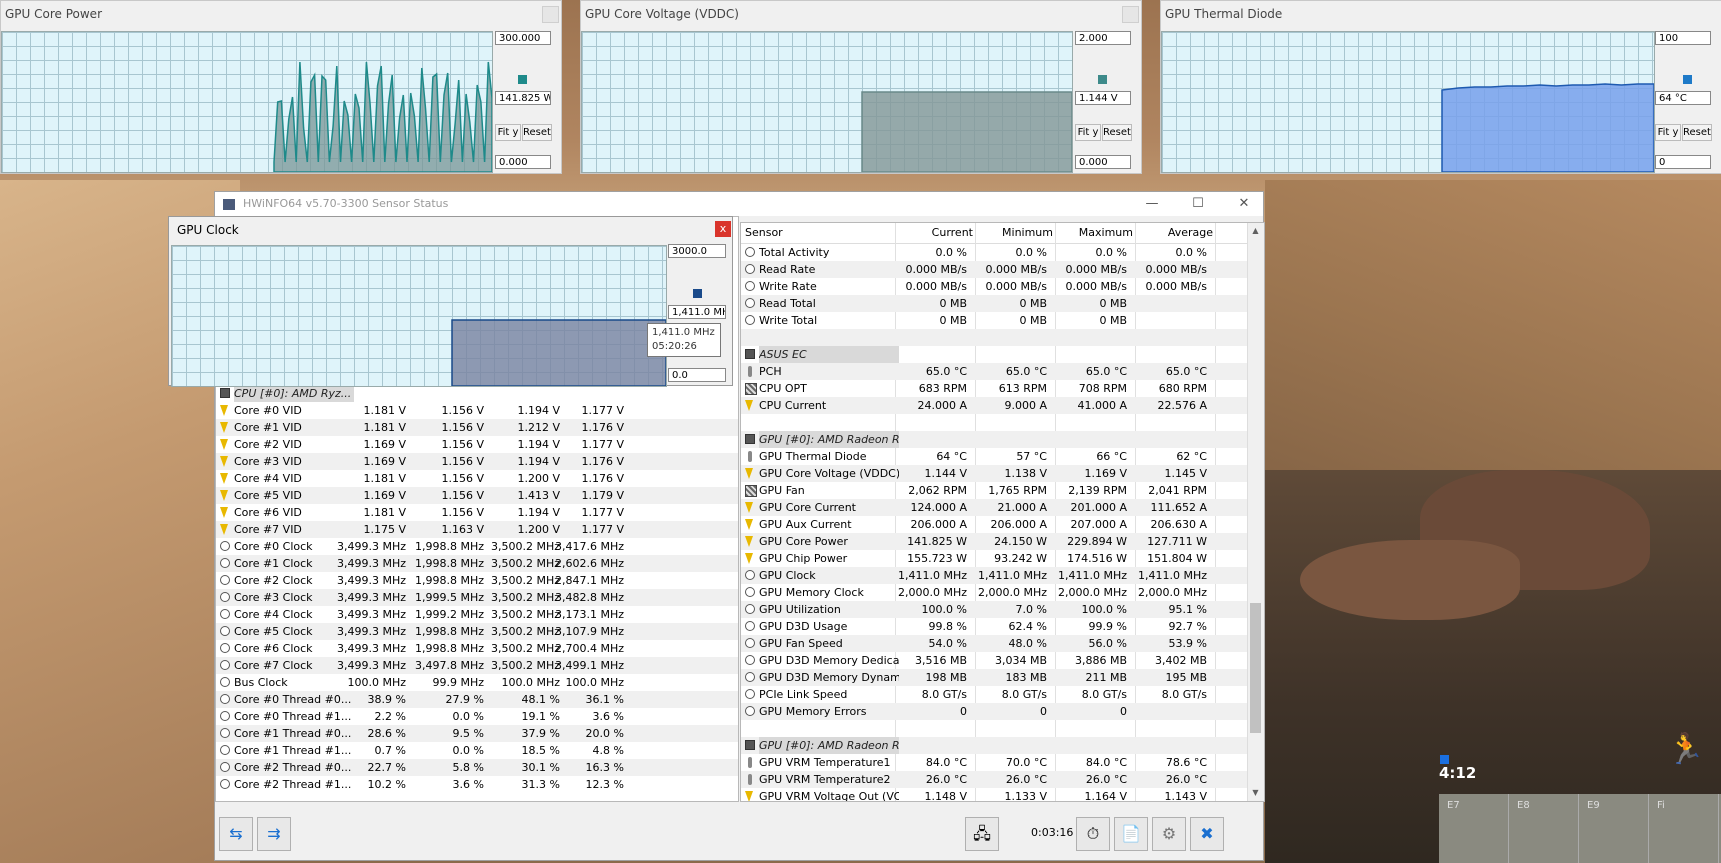 This screenshot has width=1721, height=863. Describe the element at coordinates (1186, 762) in the screenshot. I see `value-avg: 78.6 °C` at that location.